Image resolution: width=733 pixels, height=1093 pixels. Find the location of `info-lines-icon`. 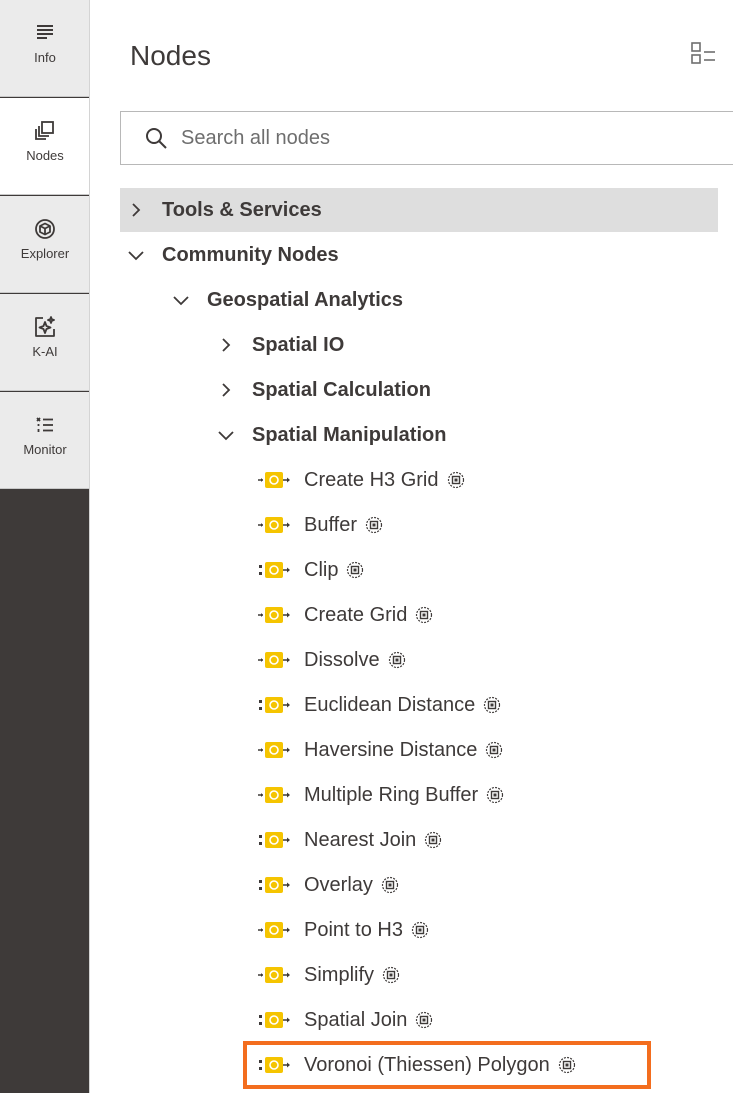

info-lines-icon is located at coordinates (45, 33).